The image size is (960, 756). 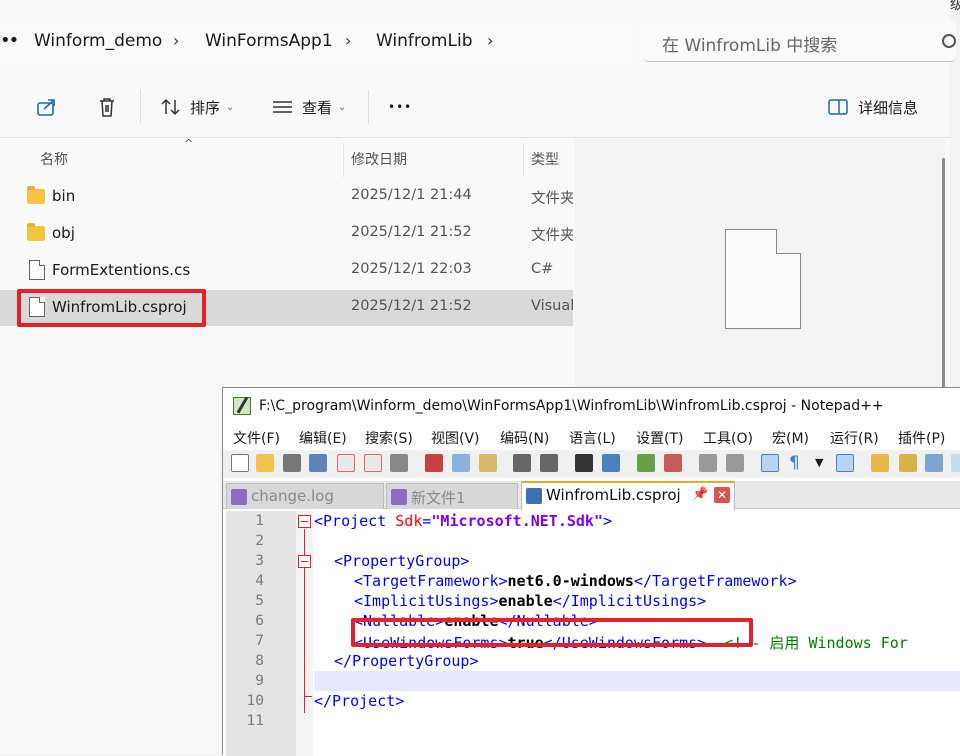 I want to click on details-pane-button: 详细信息, so click(x=873, y=107).